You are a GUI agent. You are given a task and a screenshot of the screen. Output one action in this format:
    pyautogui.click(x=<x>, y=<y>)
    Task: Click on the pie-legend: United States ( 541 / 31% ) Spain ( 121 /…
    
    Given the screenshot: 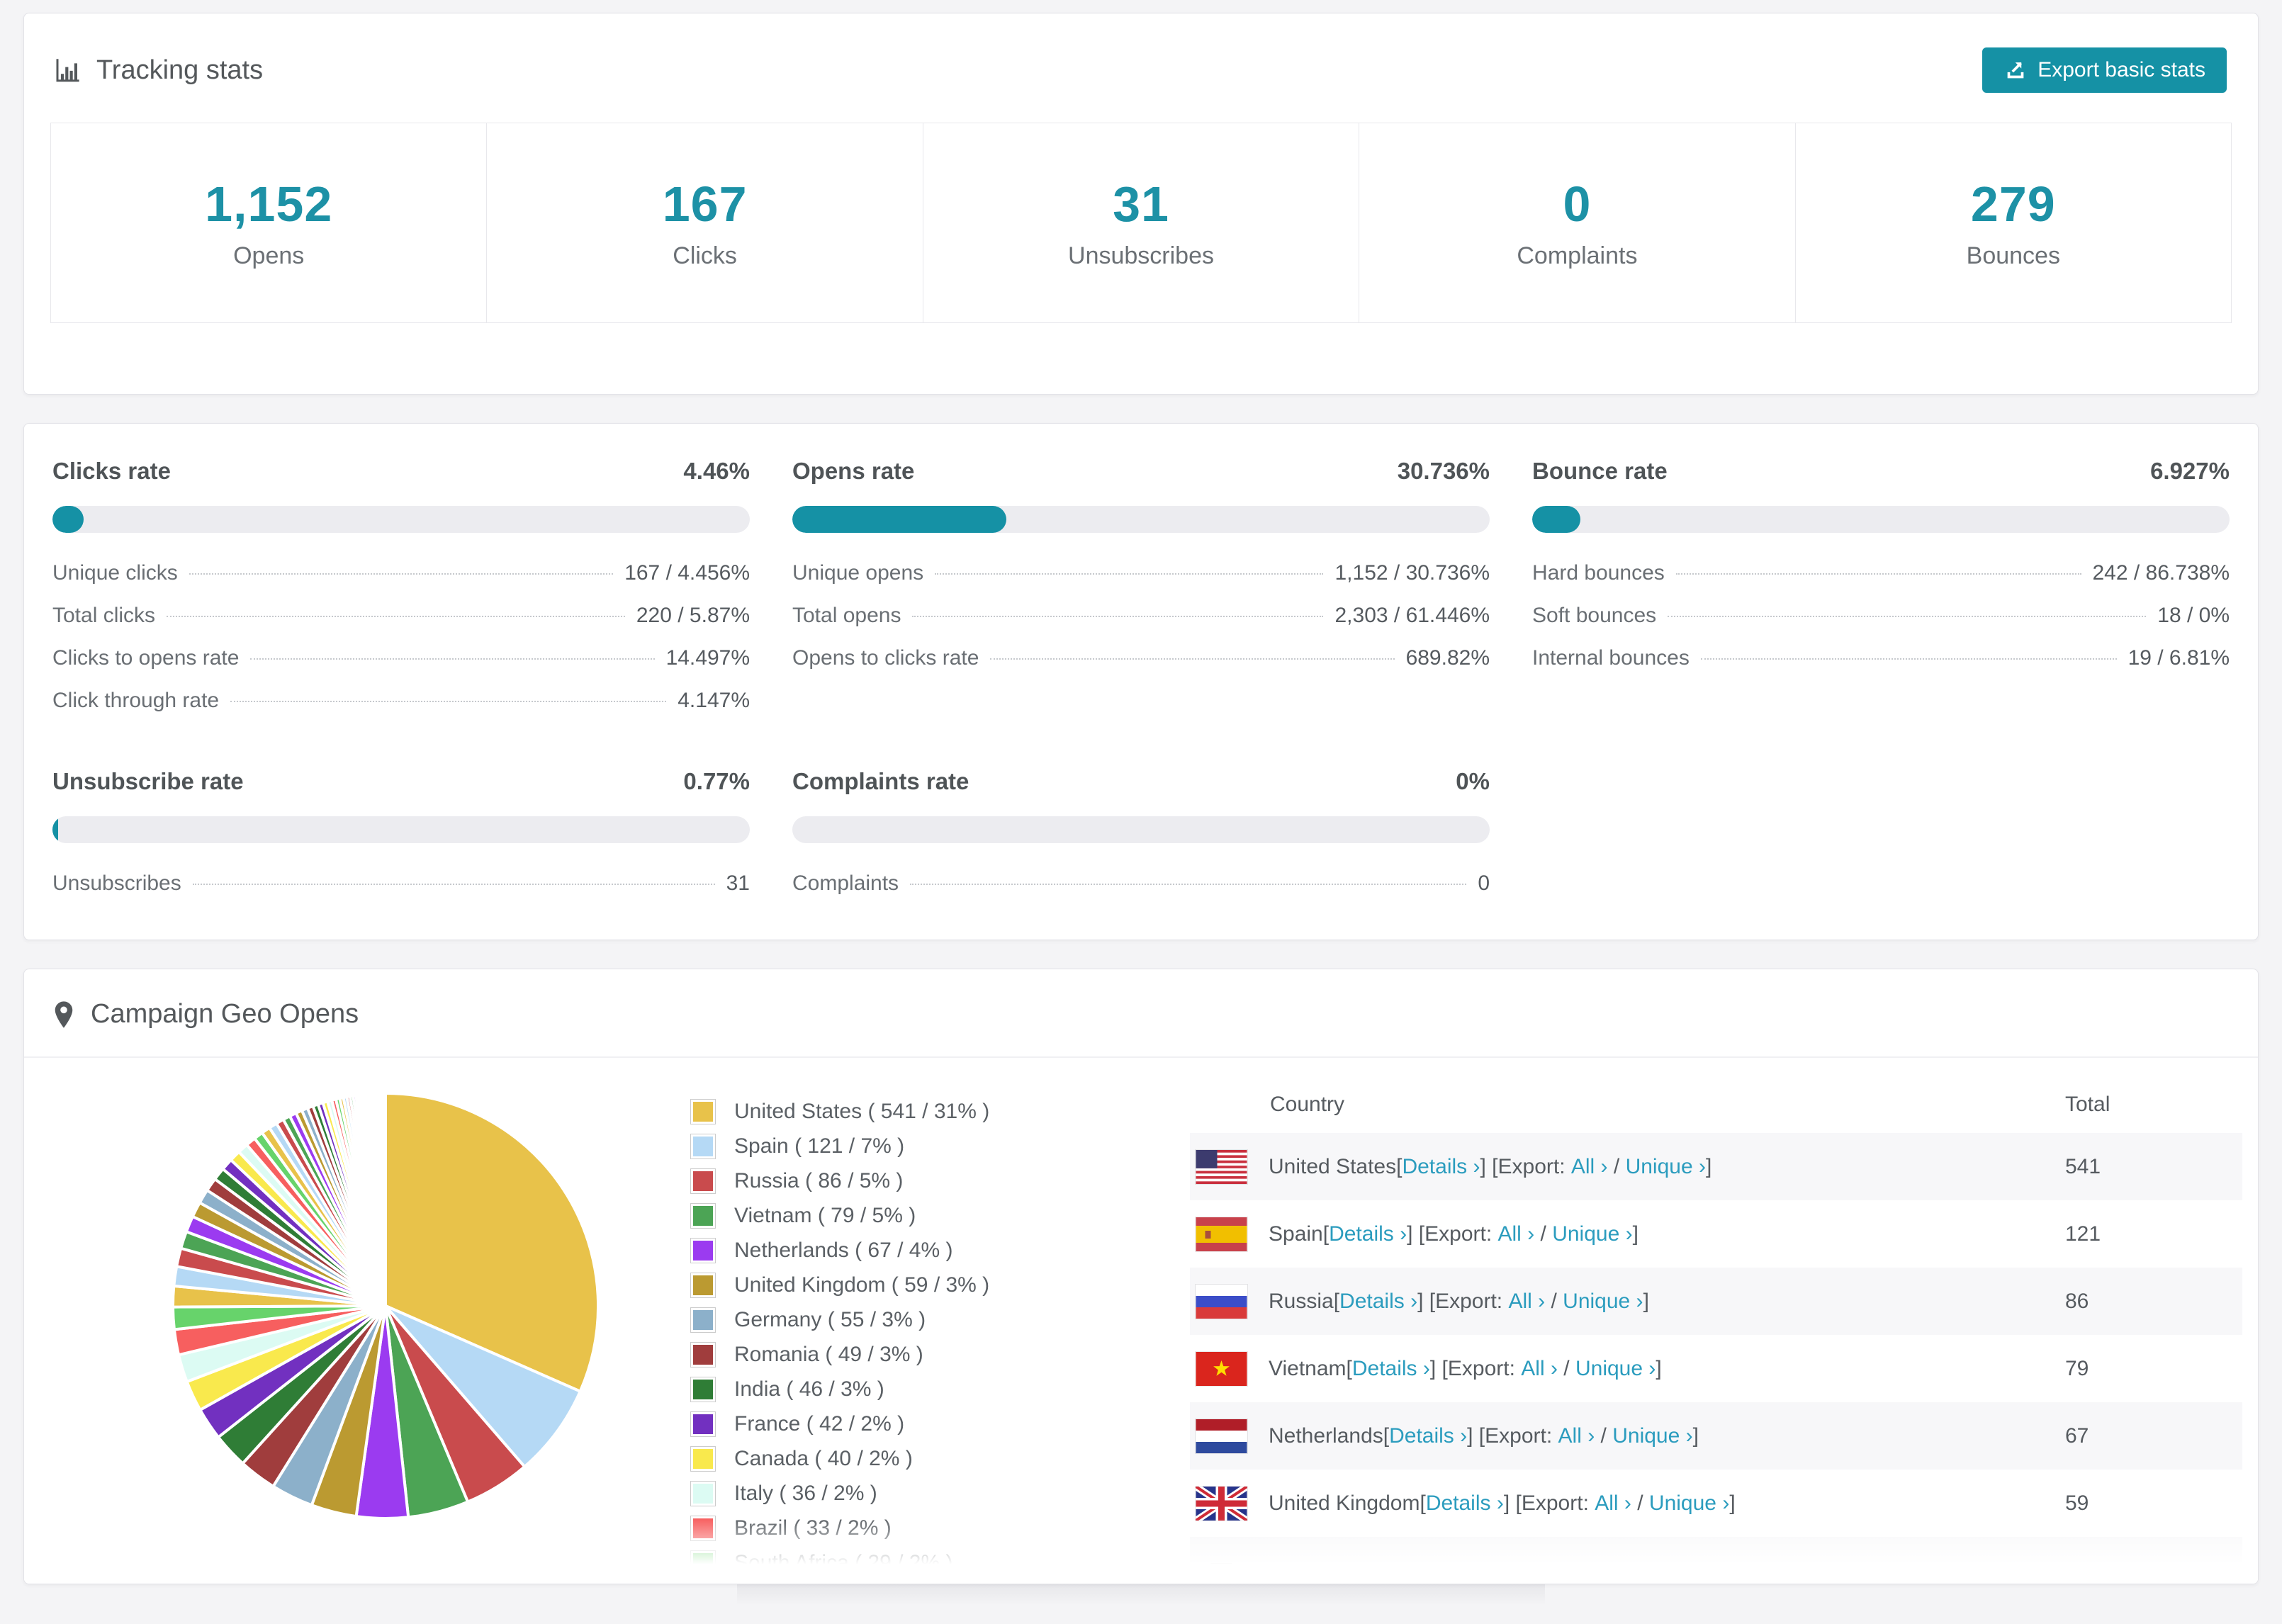 What is the action you would take?
    pyautogui.click(x=940, y=1330)
    